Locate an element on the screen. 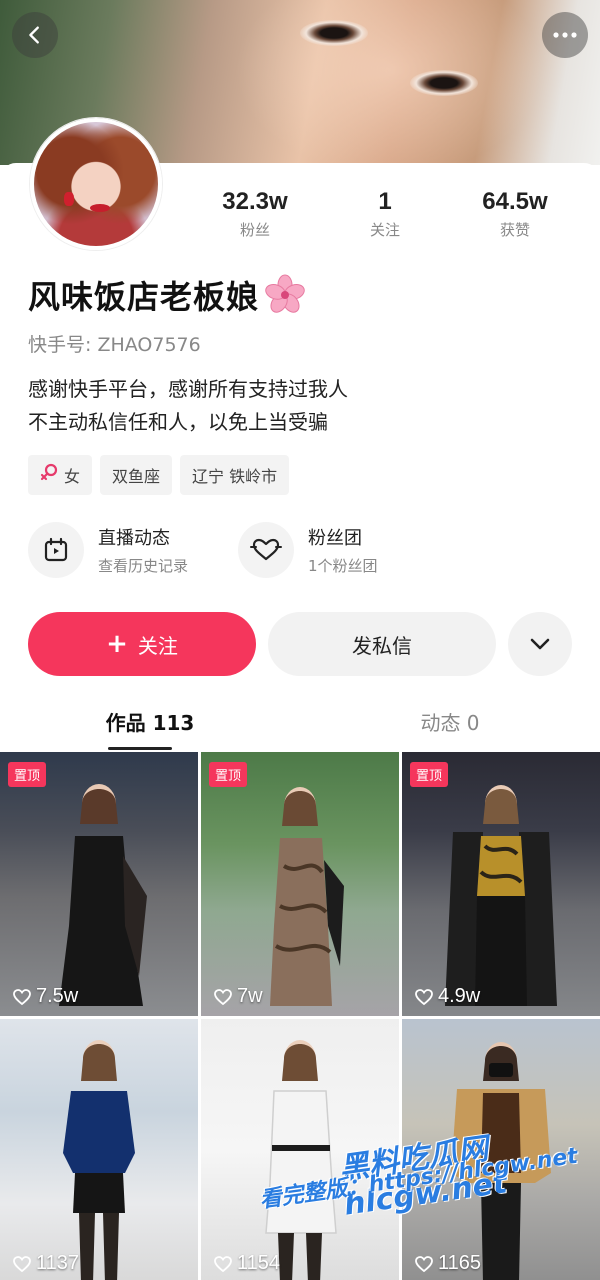  back-button is located at coordinates (35, 35).